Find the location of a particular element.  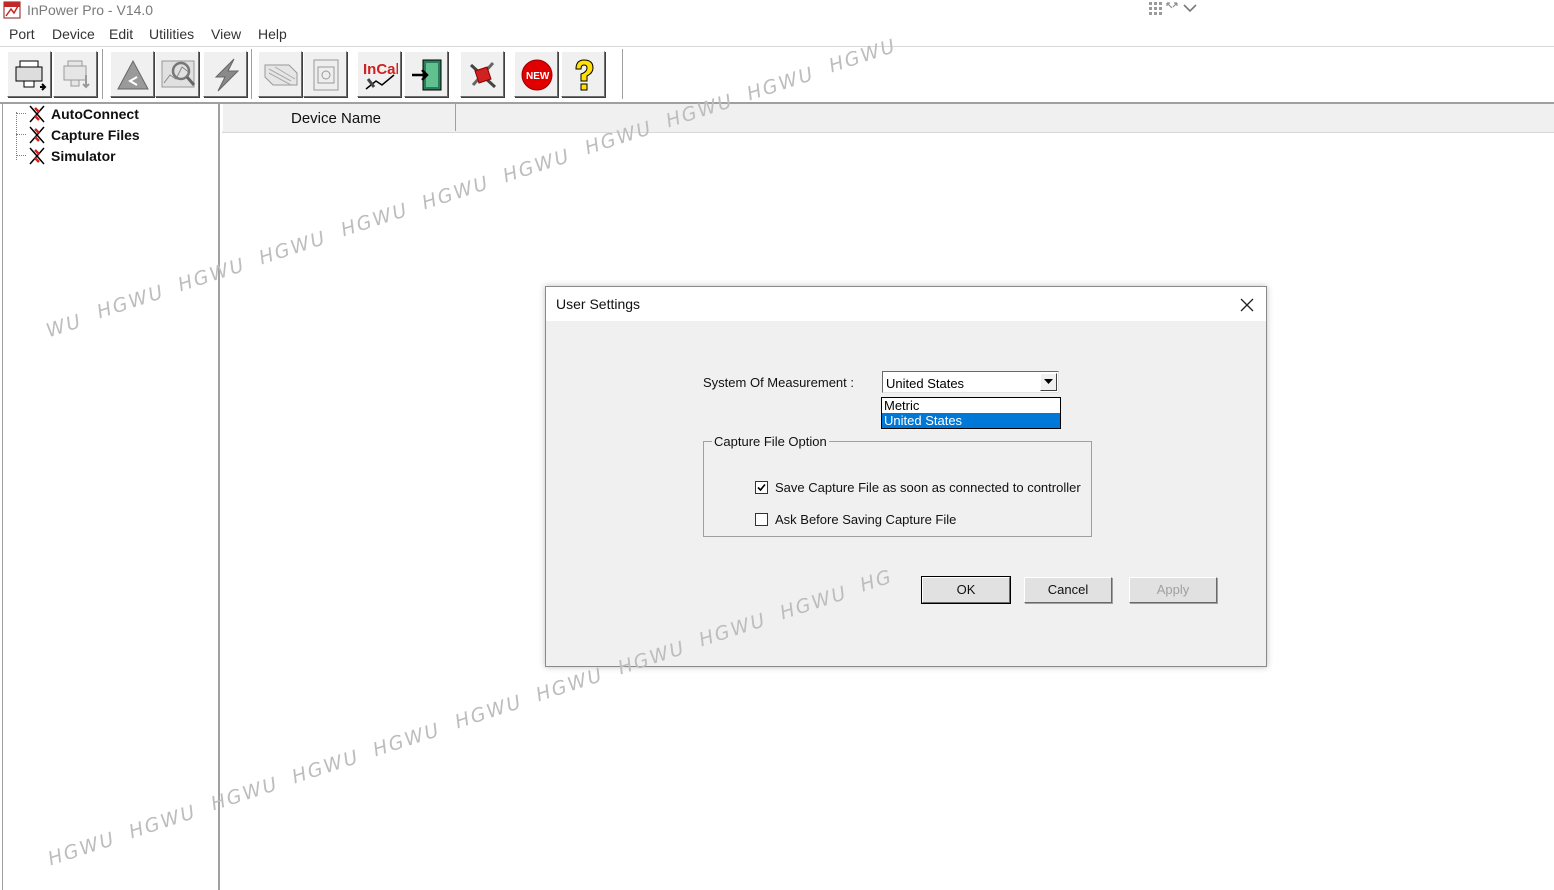

svg-text: NEW is located at coordinates (538, 76).